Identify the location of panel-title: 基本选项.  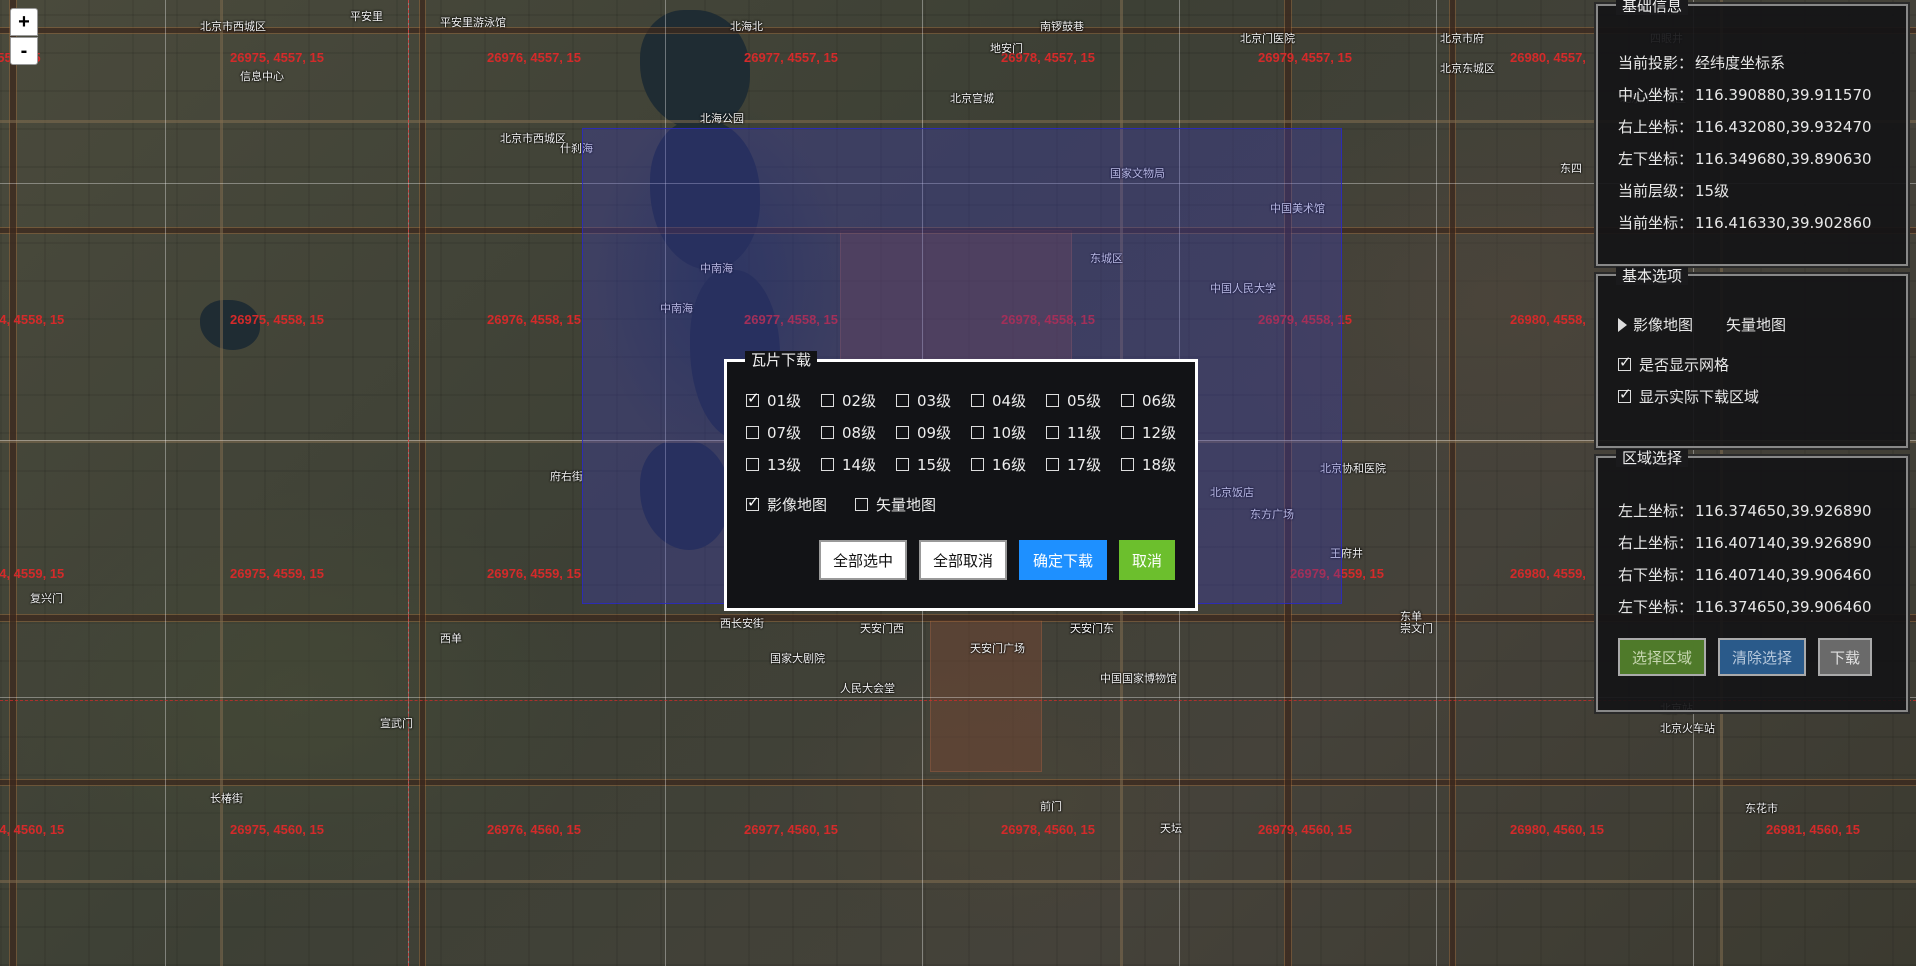
(1652, 276).